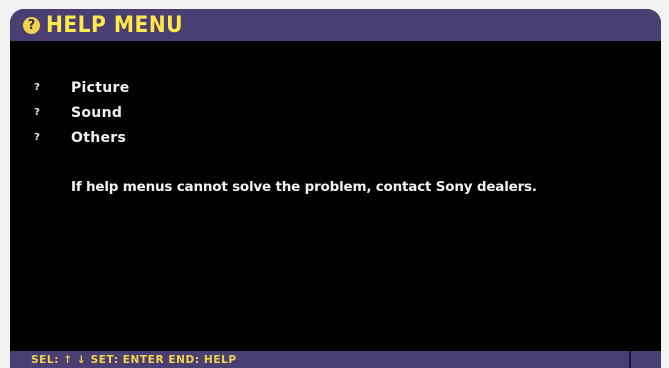 Image resolution: width=669 pixels, height=368 pixels. Describe the element at coordinates (31, 25) in the screenshot. I see `help-icon: ?` at that location.